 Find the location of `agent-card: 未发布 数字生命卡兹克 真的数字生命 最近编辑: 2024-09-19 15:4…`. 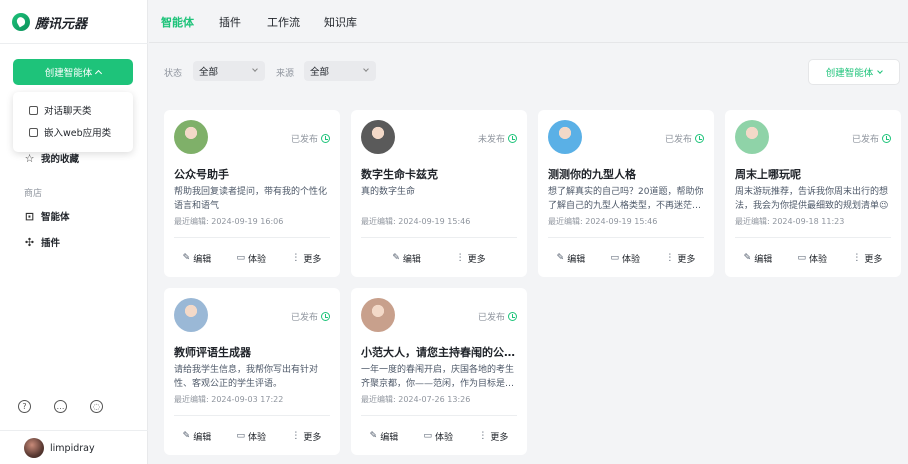

agent-card: 未发布 数字生命卡兹克 真的数字生命 最近编辑: 2024-09-19 15:4… is located at coordinates (439, 193).